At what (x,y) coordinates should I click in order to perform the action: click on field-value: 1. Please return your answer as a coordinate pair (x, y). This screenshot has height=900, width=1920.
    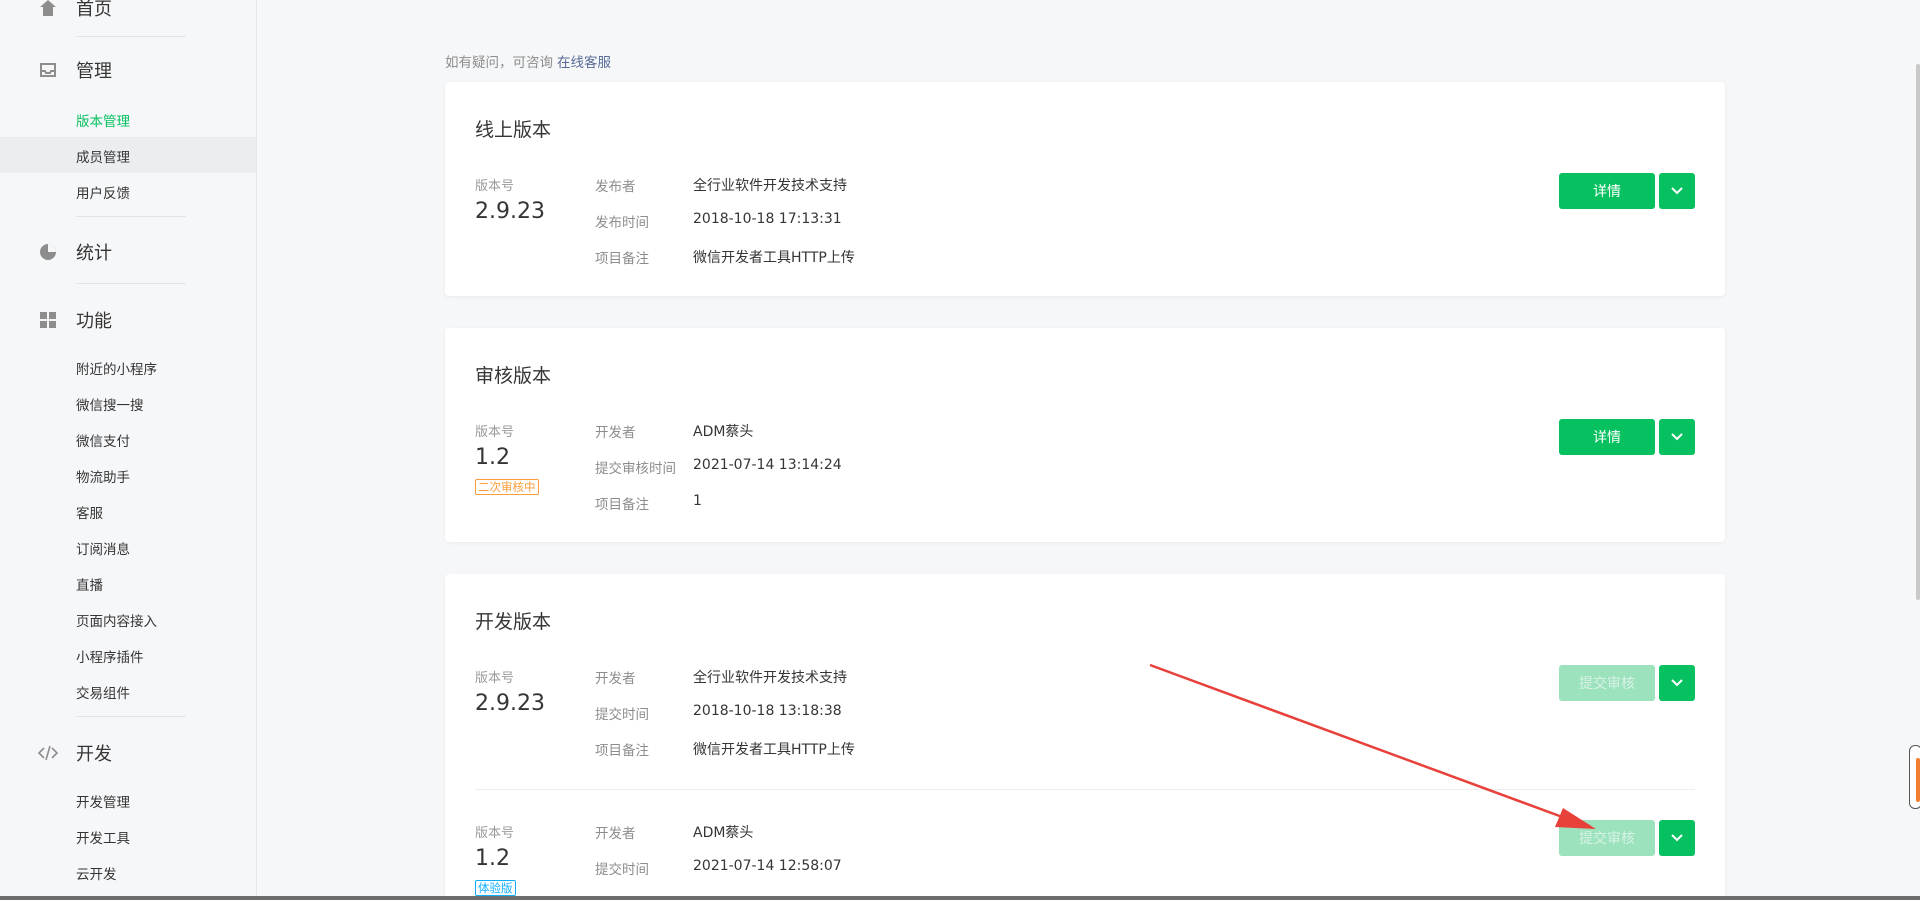
    Looking at the image, I should click on (697, 501).